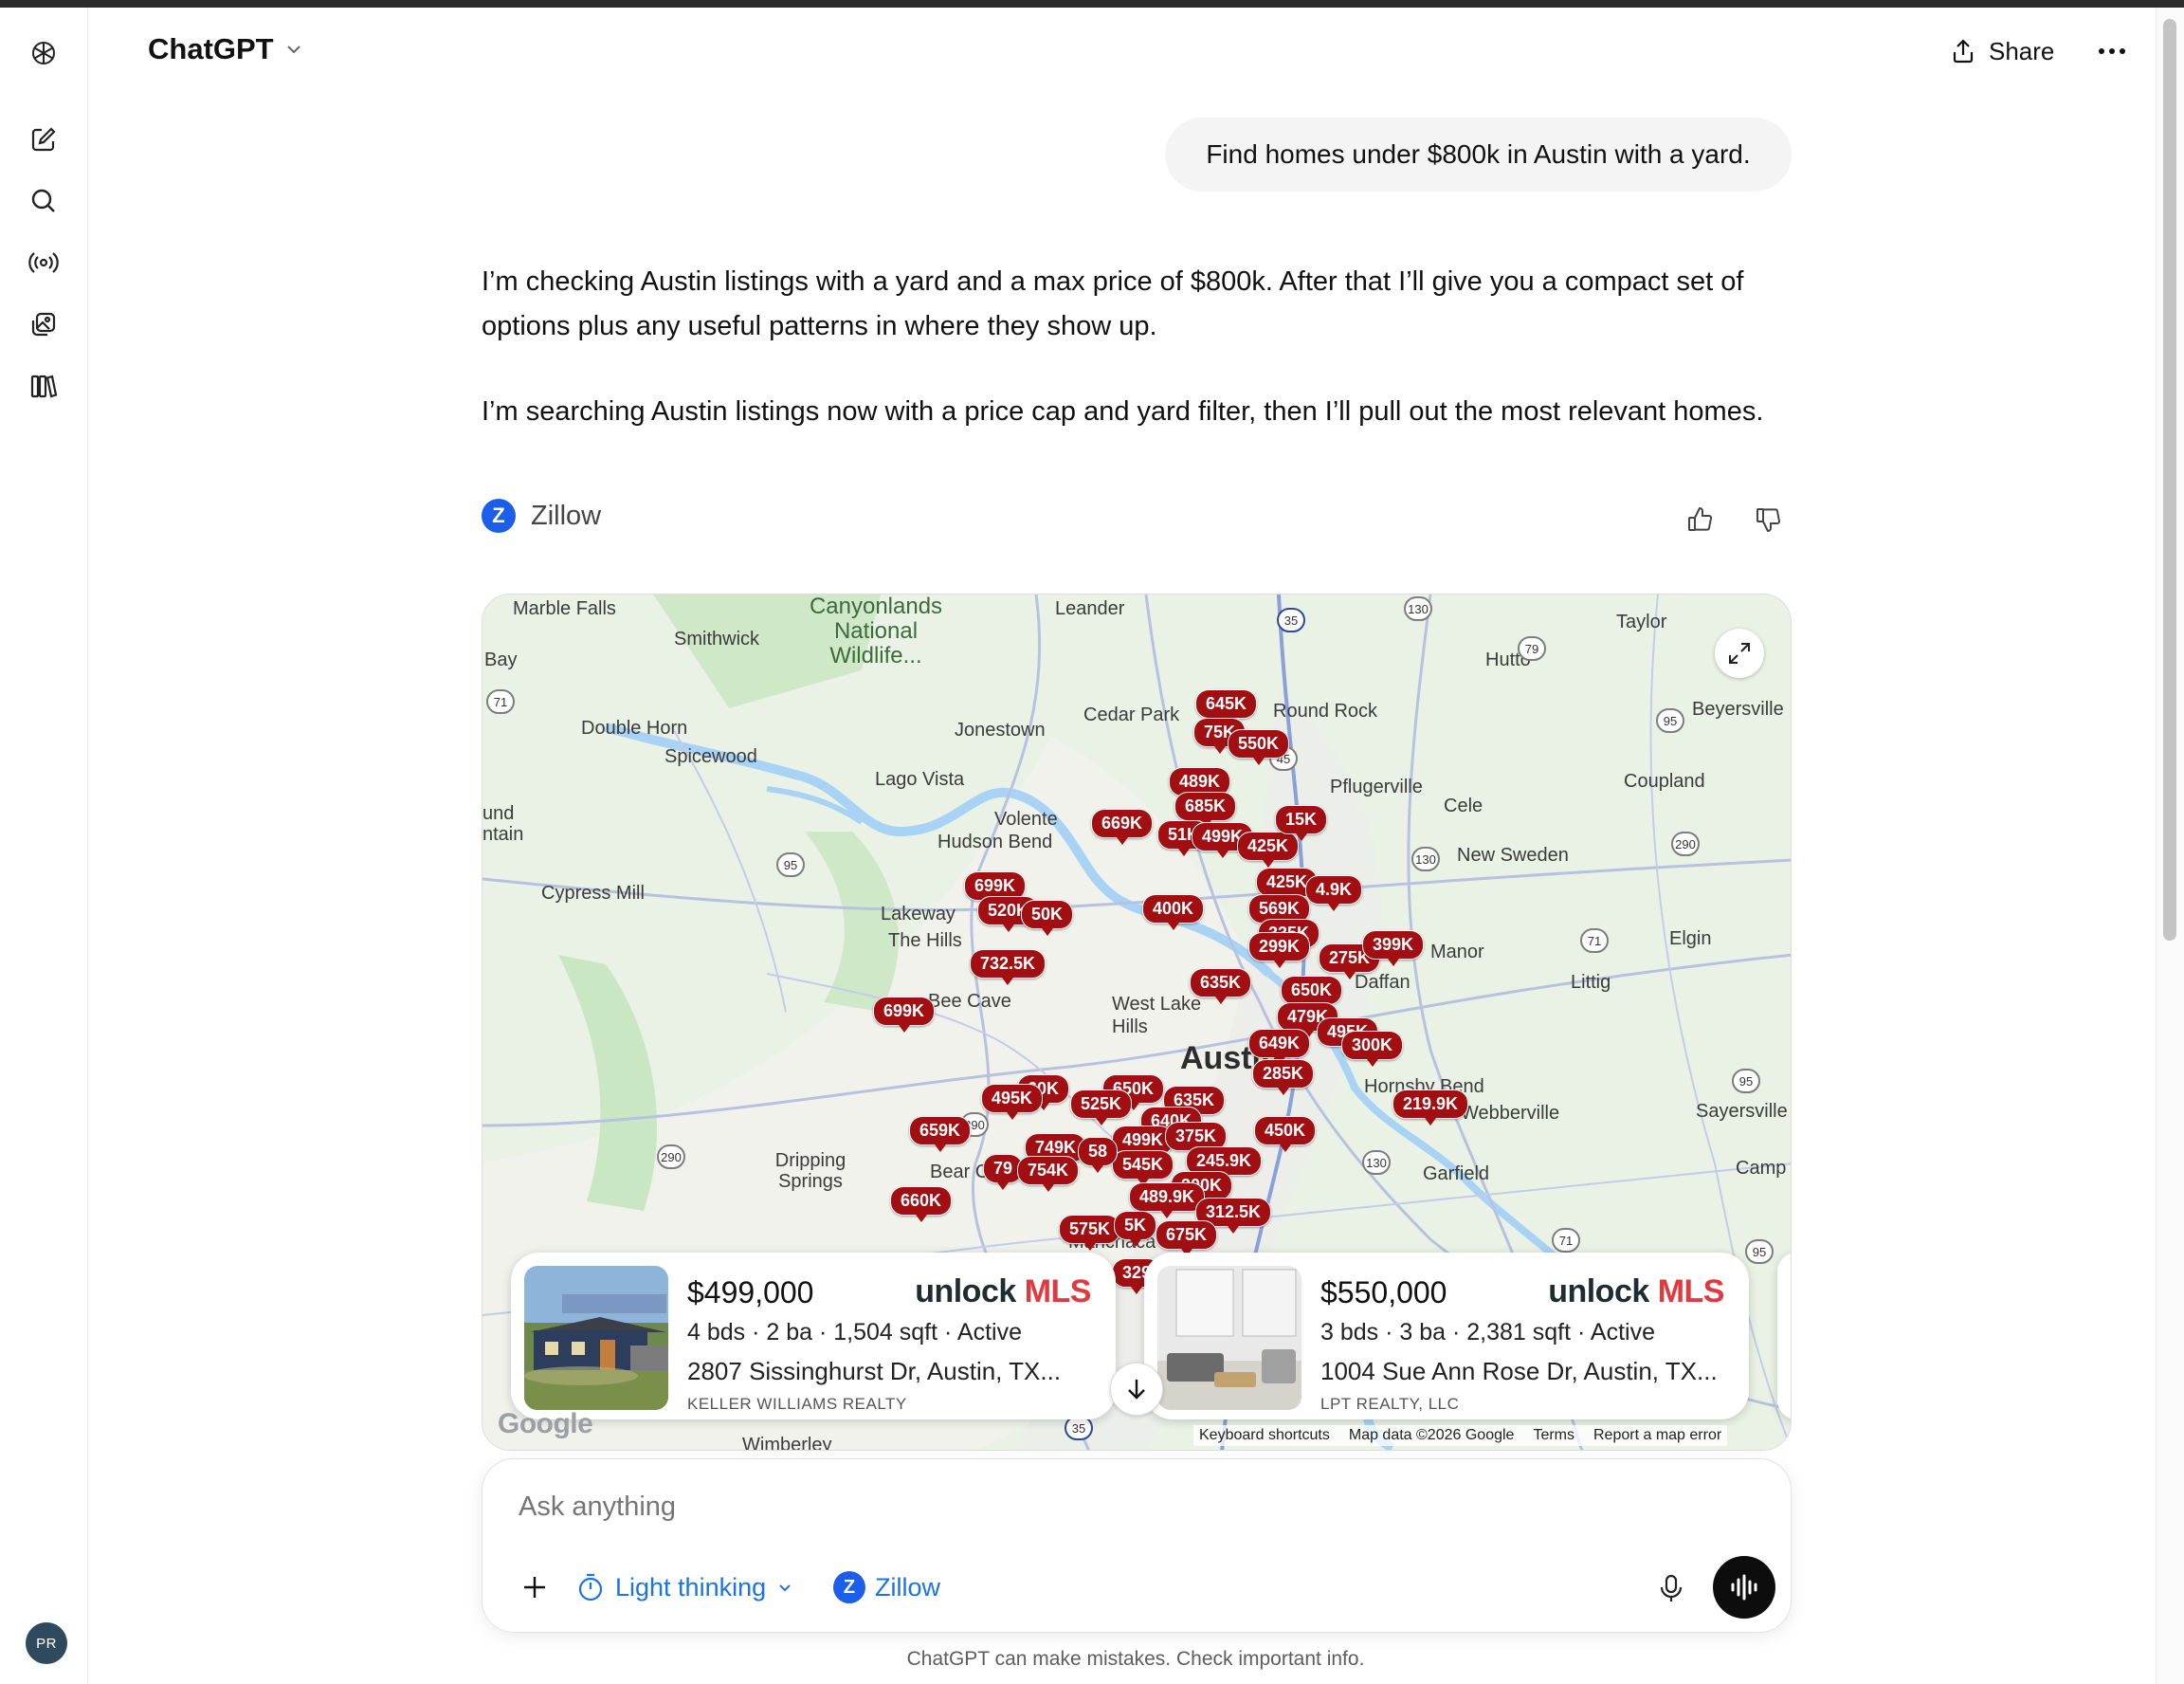 The image size is (2184, 1684). I want to click on place-label: Leander, so click(1090, 608).